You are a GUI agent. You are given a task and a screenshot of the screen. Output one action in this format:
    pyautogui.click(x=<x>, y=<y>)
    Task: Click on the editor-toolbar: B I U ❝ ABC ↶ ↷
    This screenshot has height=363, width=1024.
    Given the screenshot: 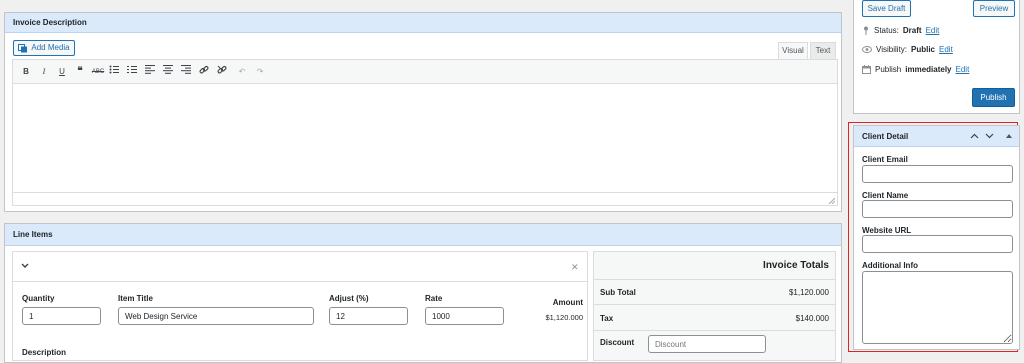 What is the action you would take?
    pyautogui.click(x=425, y=72)
    